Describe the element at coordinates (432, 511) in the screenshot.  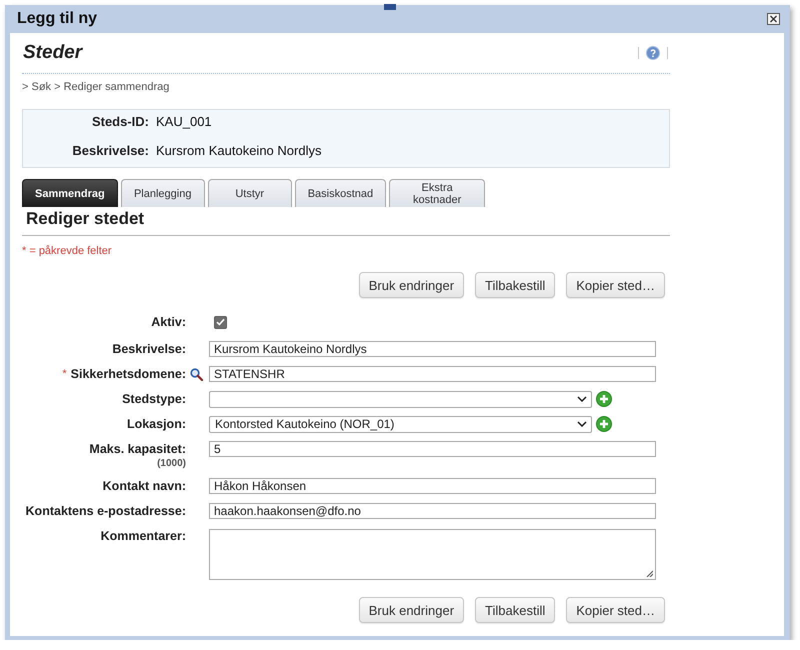
I see `input-field: haakon.haakonsen@dfo.no` at that location.